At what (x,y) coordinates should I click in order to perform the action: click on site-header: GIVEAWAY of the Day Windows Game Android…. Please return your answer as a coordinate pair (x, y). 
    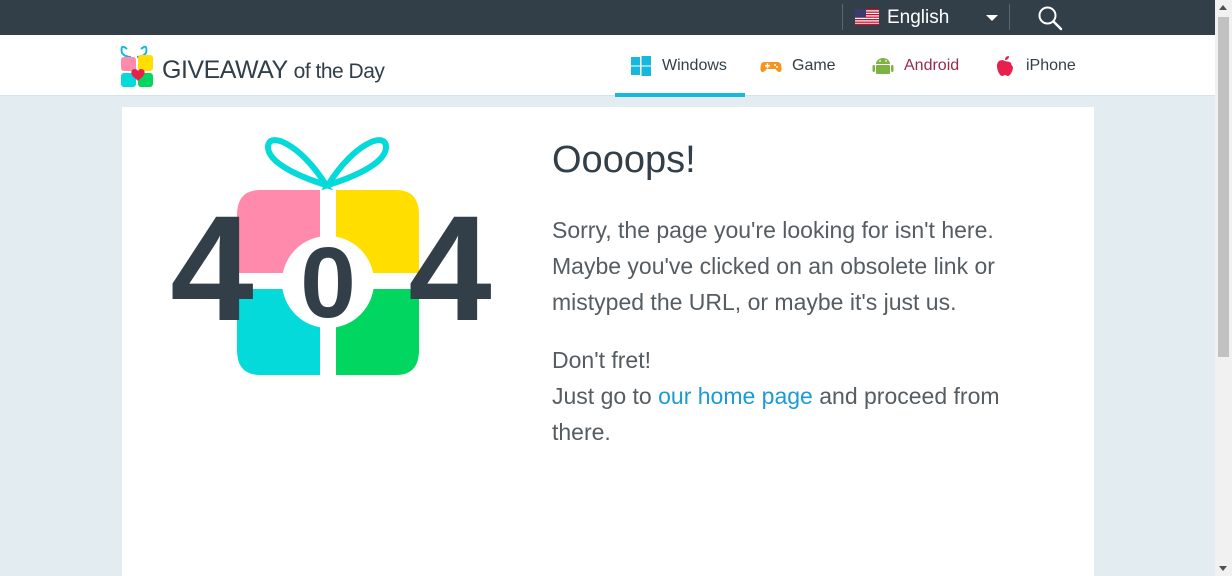
    Looking at the image, I should click on (607, 66).